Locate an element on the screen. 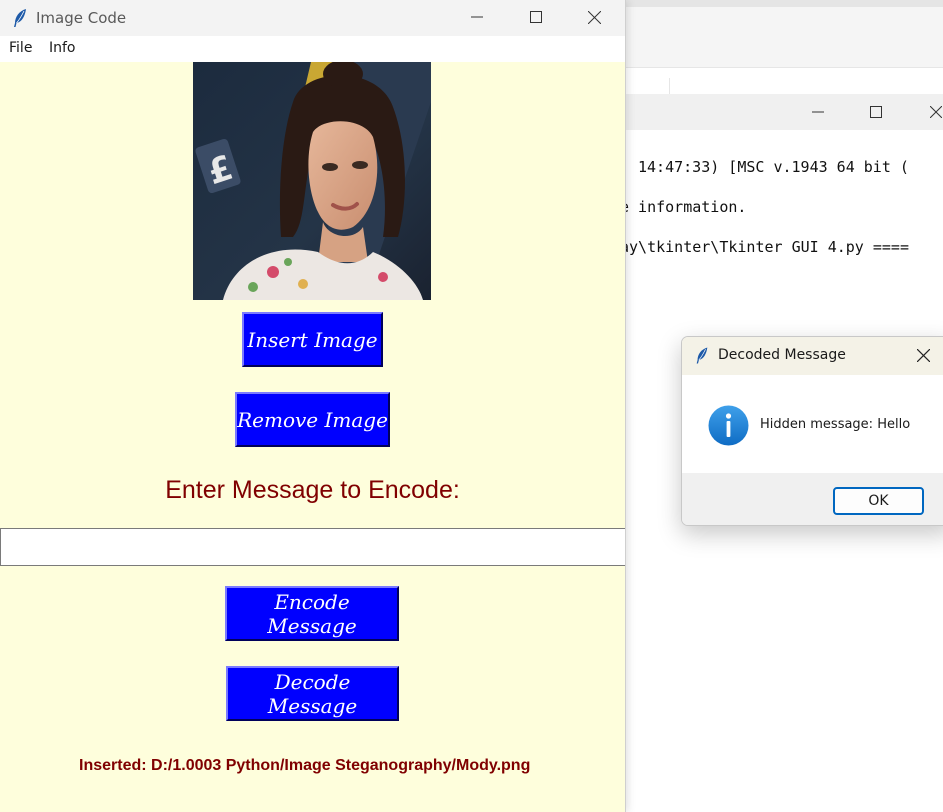 This screenshot has width=943, height=812. shell-minimize-icon is located at coordinates (818, 112).